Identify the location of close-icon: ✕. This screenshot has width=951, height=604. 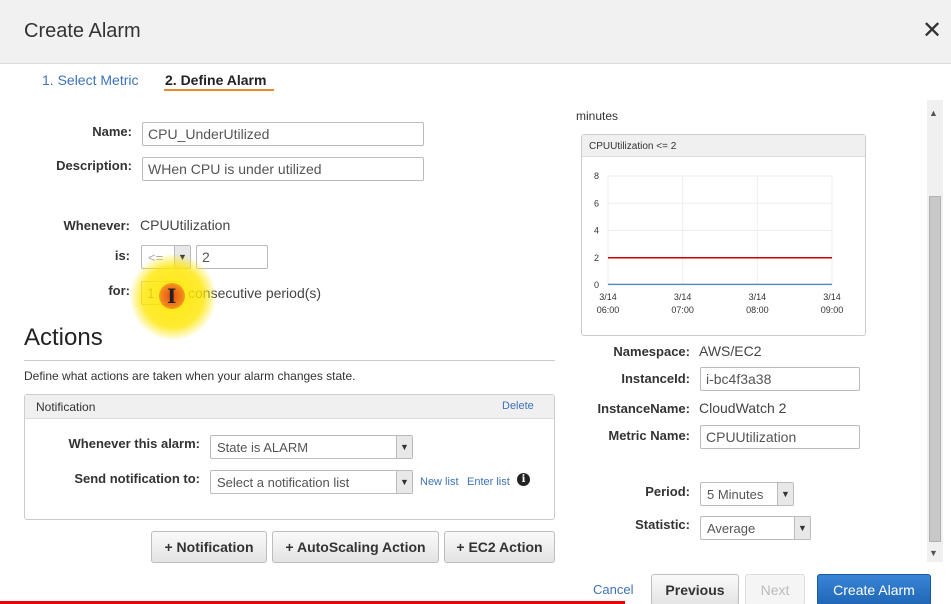
(932, 30).